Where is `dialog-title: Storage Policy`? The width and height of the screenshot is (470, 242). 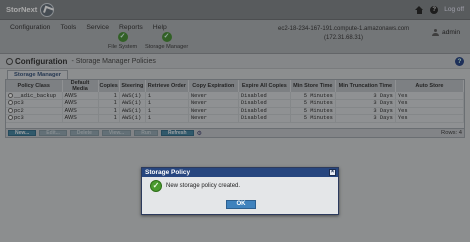 dialog-title: Storage Policy is located at coordinates (168, 172).